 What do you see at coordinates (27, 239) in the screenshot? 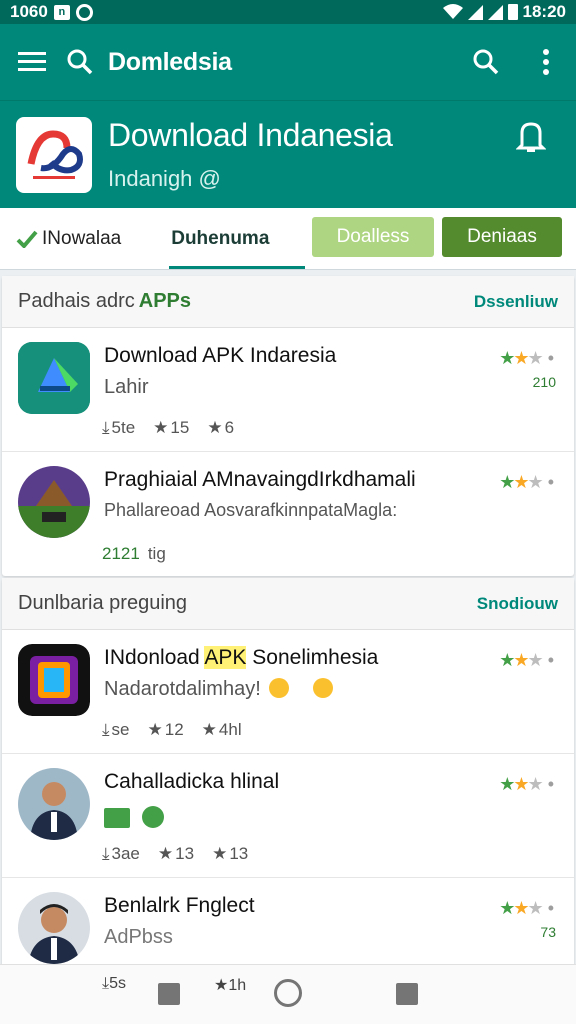
I see `check-icon` at bounding box center [27, 239].